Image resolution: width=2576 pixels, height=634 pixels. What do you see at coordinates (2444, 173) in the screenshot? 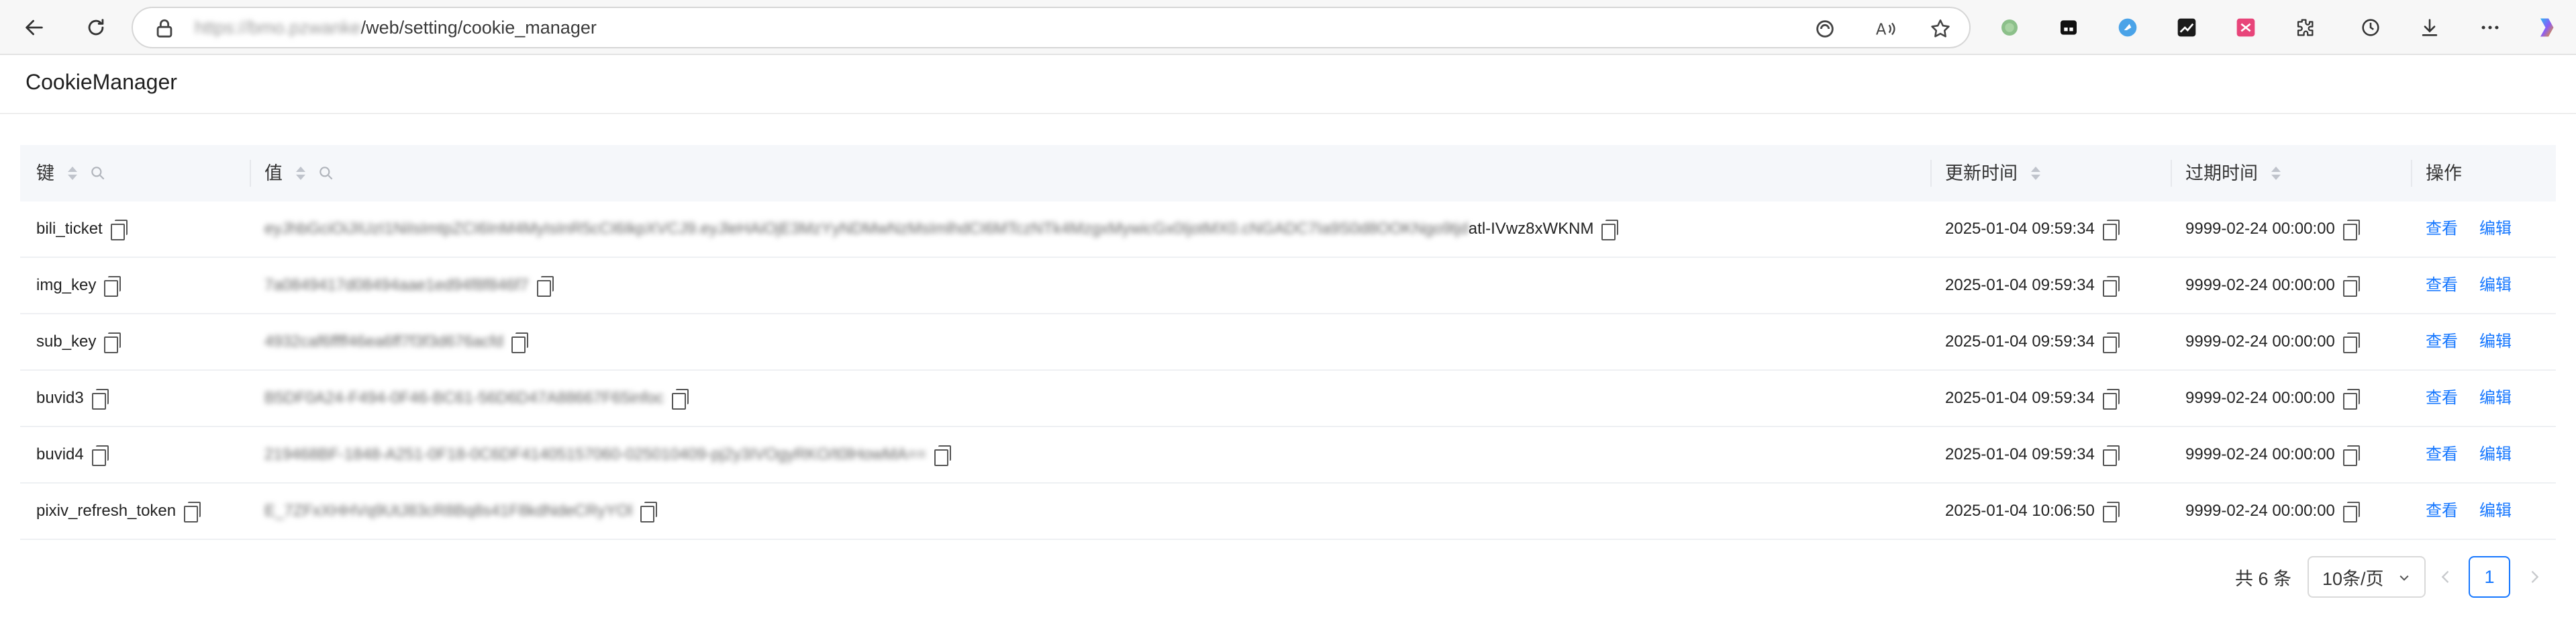
I see `column-header-actions: 操作` at bounding box center [2444, 173].